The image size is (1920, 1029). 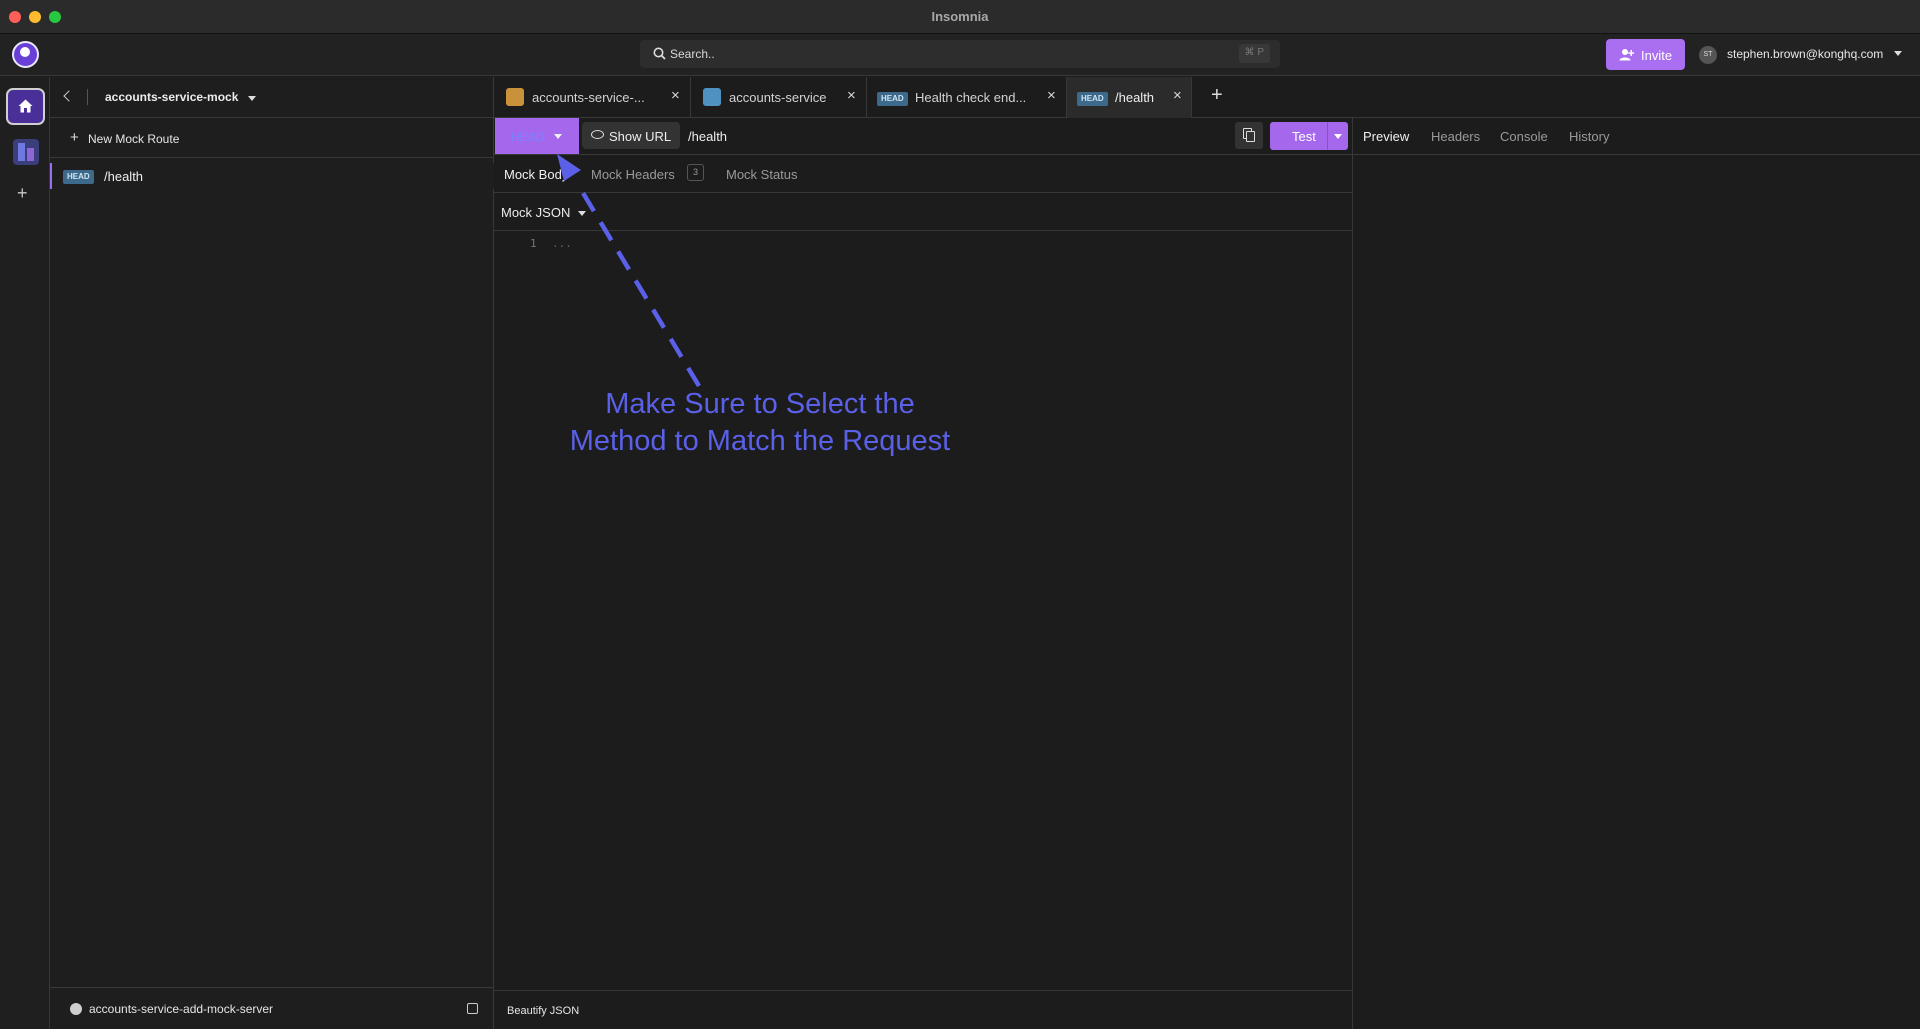 I want to click on eye-icon, so click(x=597, y=134).